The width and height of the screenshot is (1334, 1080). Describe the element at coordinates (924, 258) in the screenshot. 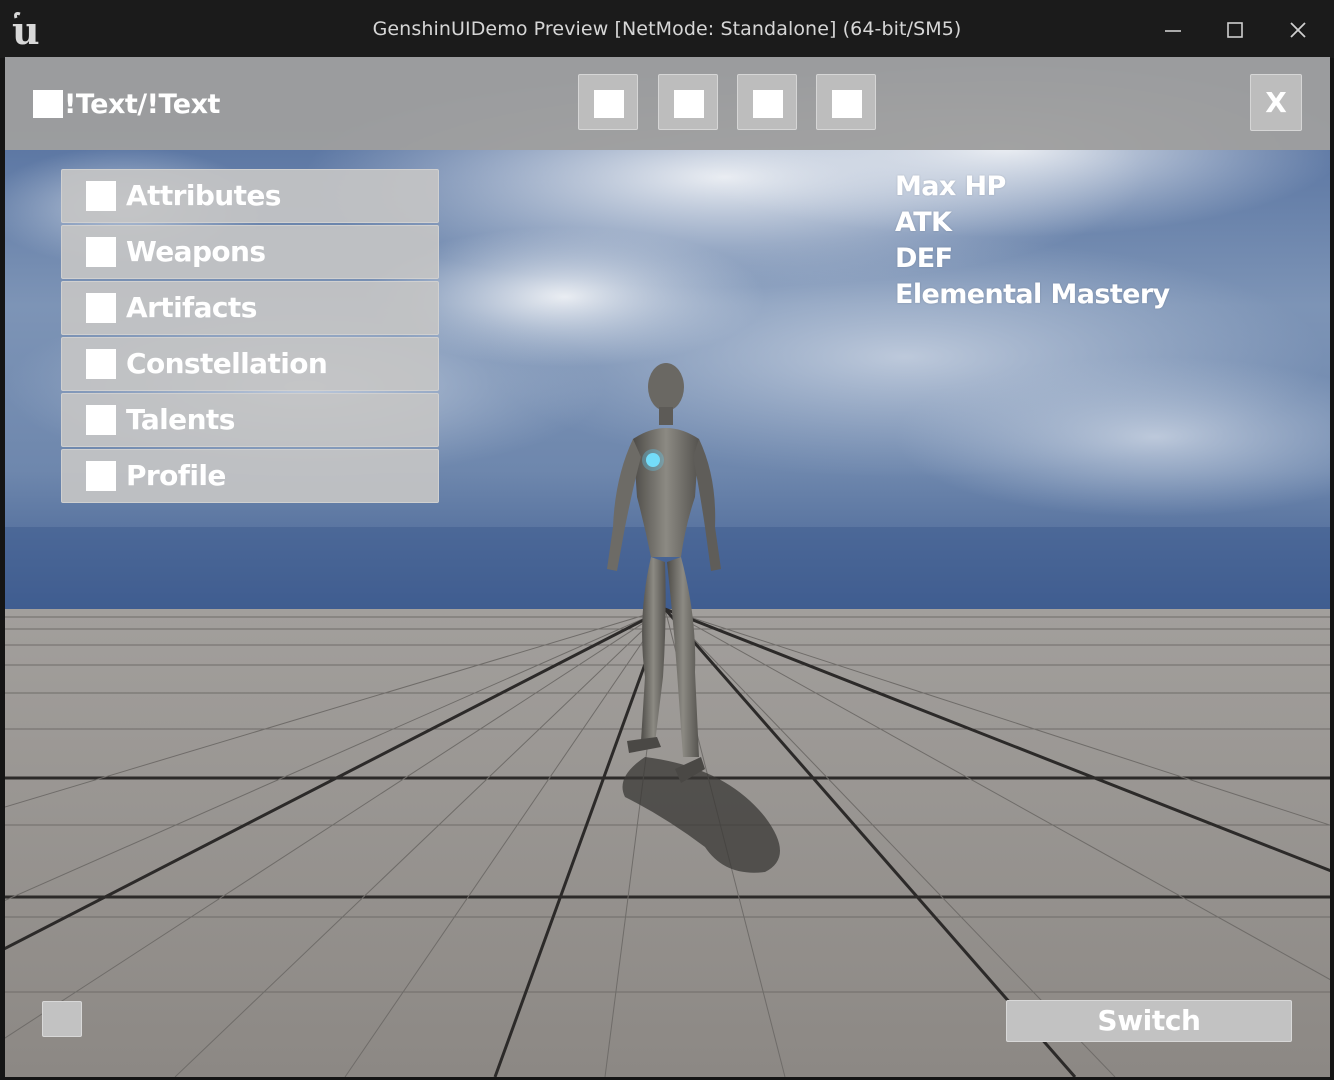

I see `stat-def: DEF` at that location.